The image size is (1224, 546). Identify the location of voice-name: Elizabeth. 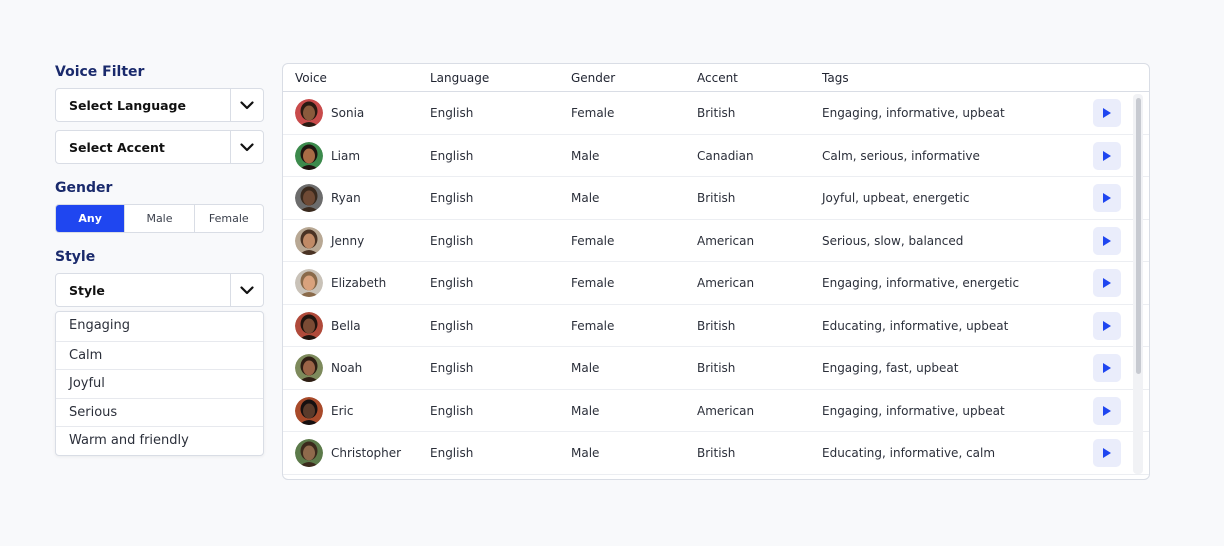
(359, 283).